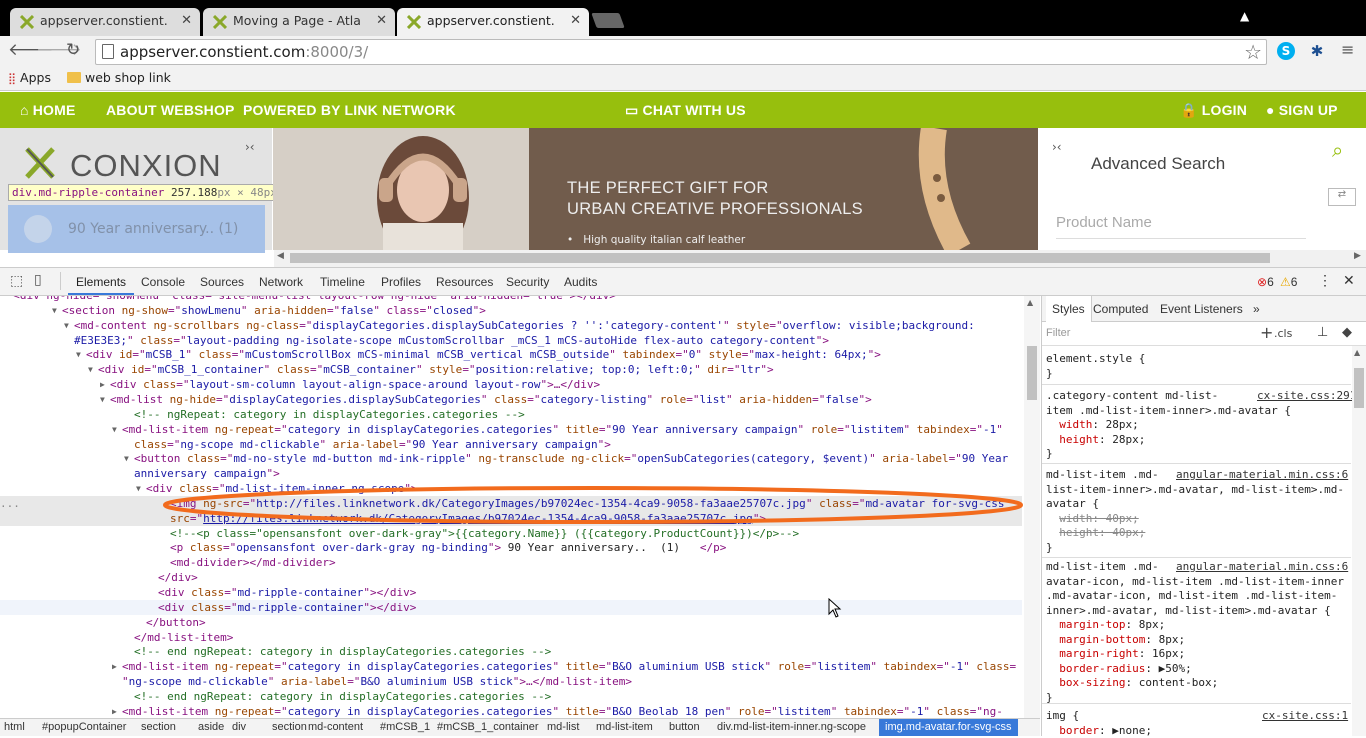 Image resolution: width=1366 pixels, height=738 pixels. I want to click on nav-signup: ● SIGN UP, so click(1302, 110).